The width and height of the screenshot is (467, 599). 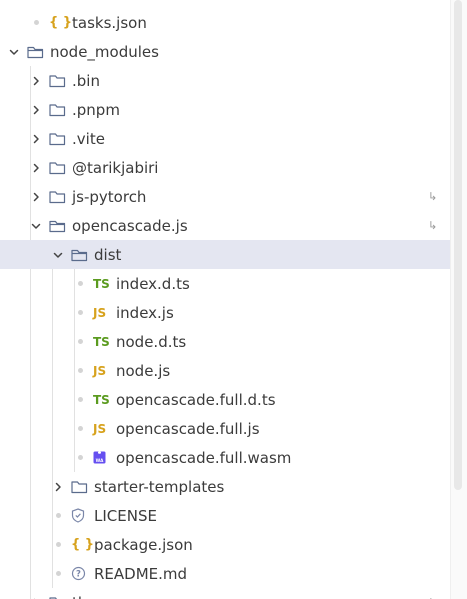 I want to click on svg-text: WA, so click(x=100, y=460).